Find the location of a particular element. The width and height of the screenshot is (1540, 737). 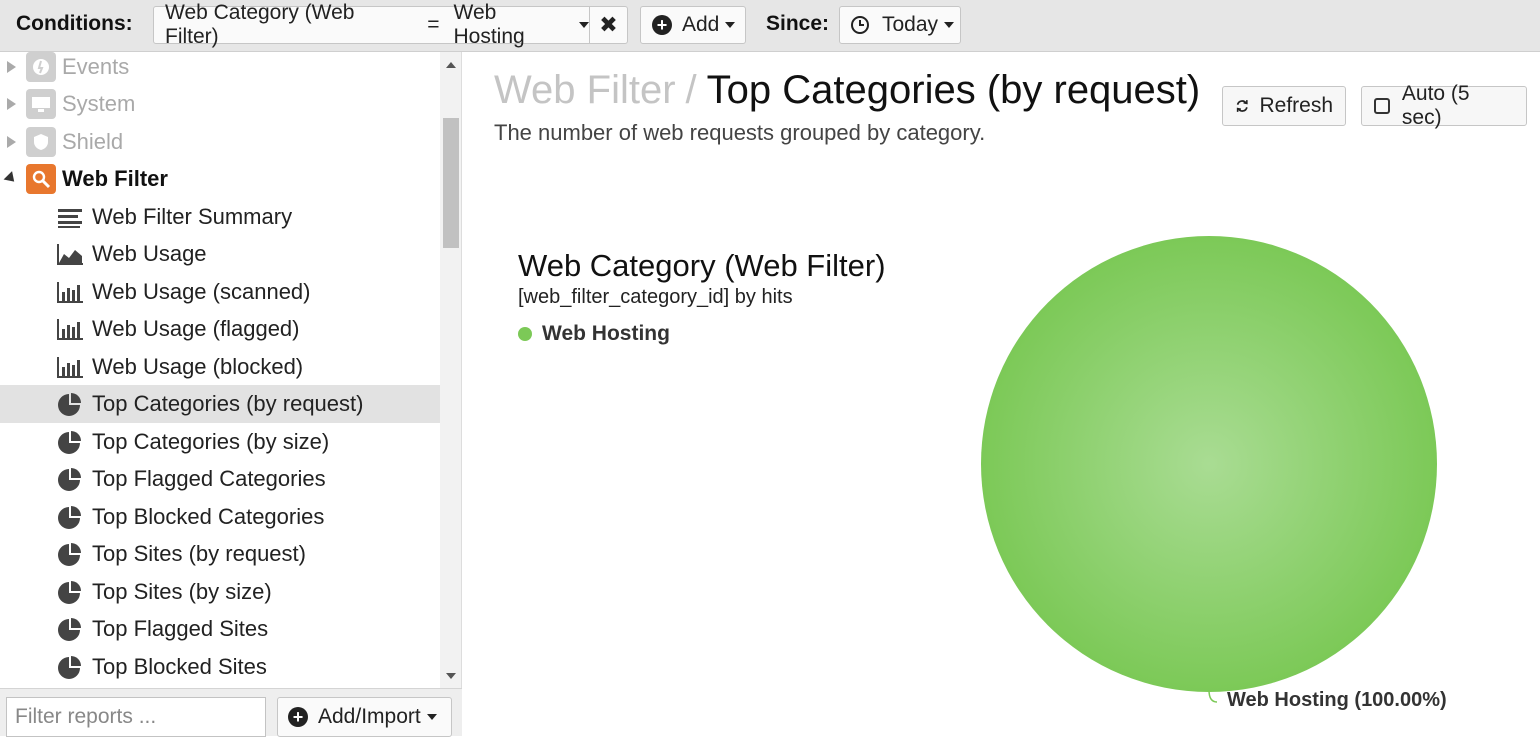

condition-field: Web Category (Web Filter) is located at coordinates (260, 24).